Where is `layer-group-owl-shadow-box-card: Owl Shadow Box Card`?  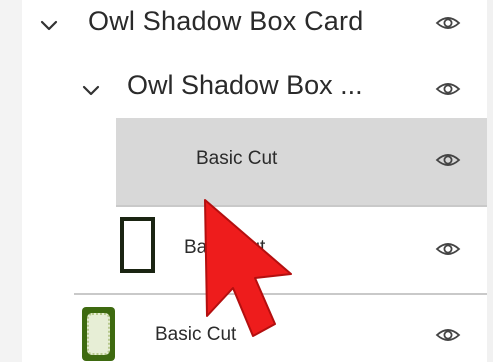
layer-group-owl-shadow-box-card: Owl Shadow Box Card is located at coordinates (254, 25).